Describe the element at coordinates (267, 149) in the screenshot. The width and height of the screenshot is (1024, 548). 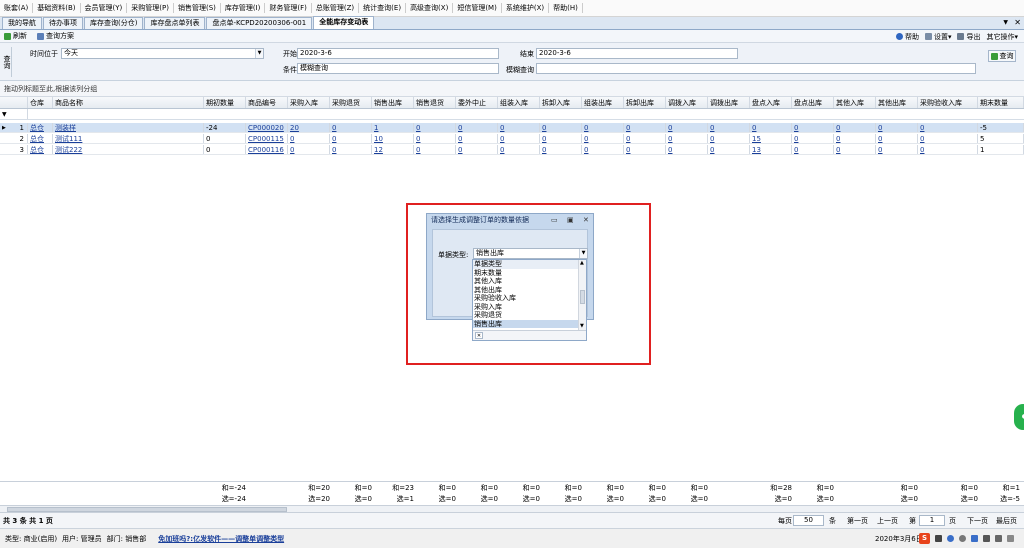
I see `cell-product-code: CP000116` at that location.